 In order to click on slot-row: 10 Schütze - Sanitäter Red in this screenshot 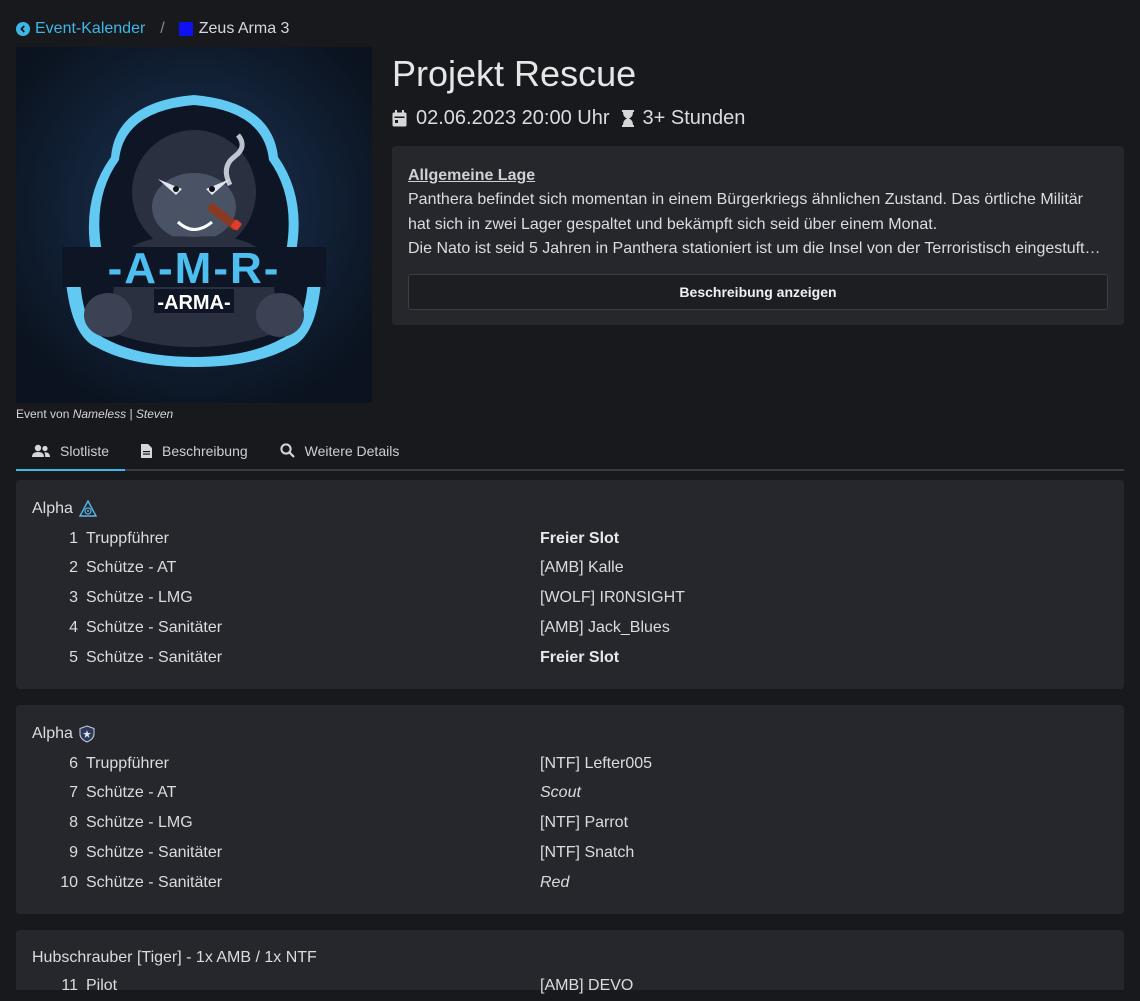, I will do `click(570, 883)`.